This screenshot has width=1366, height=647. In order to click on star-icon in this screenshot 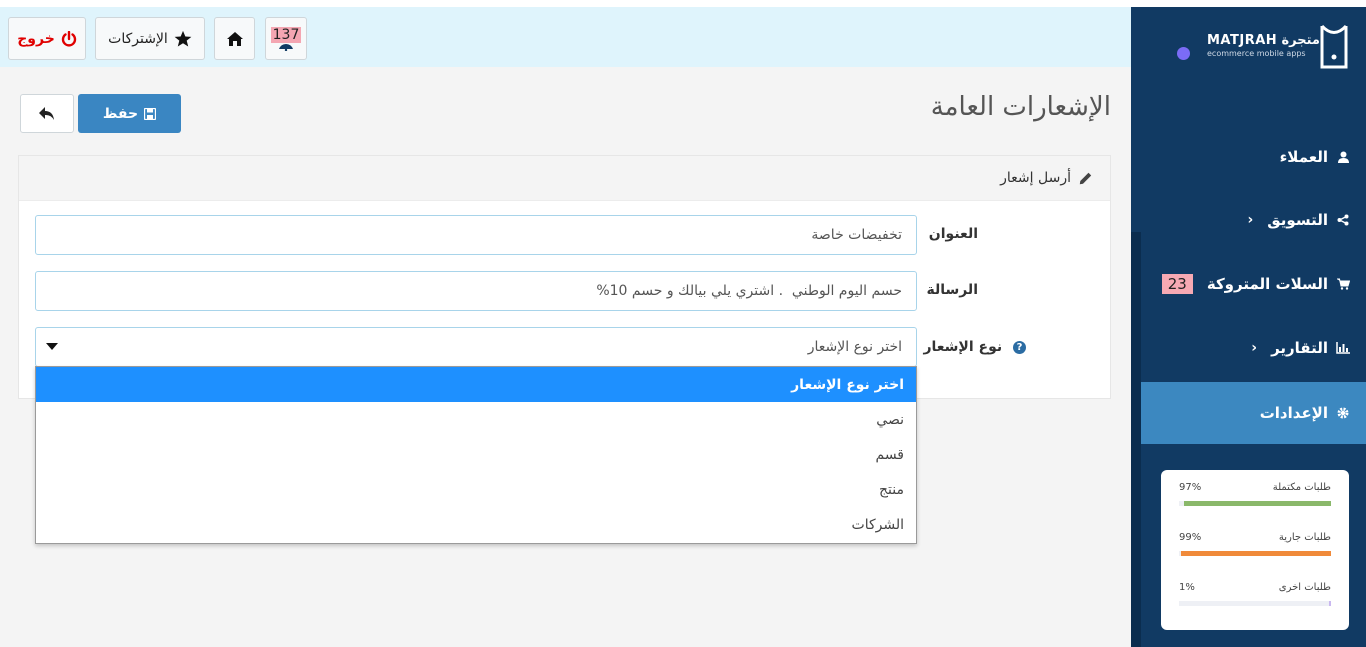, I will do `click(183, 39)`.